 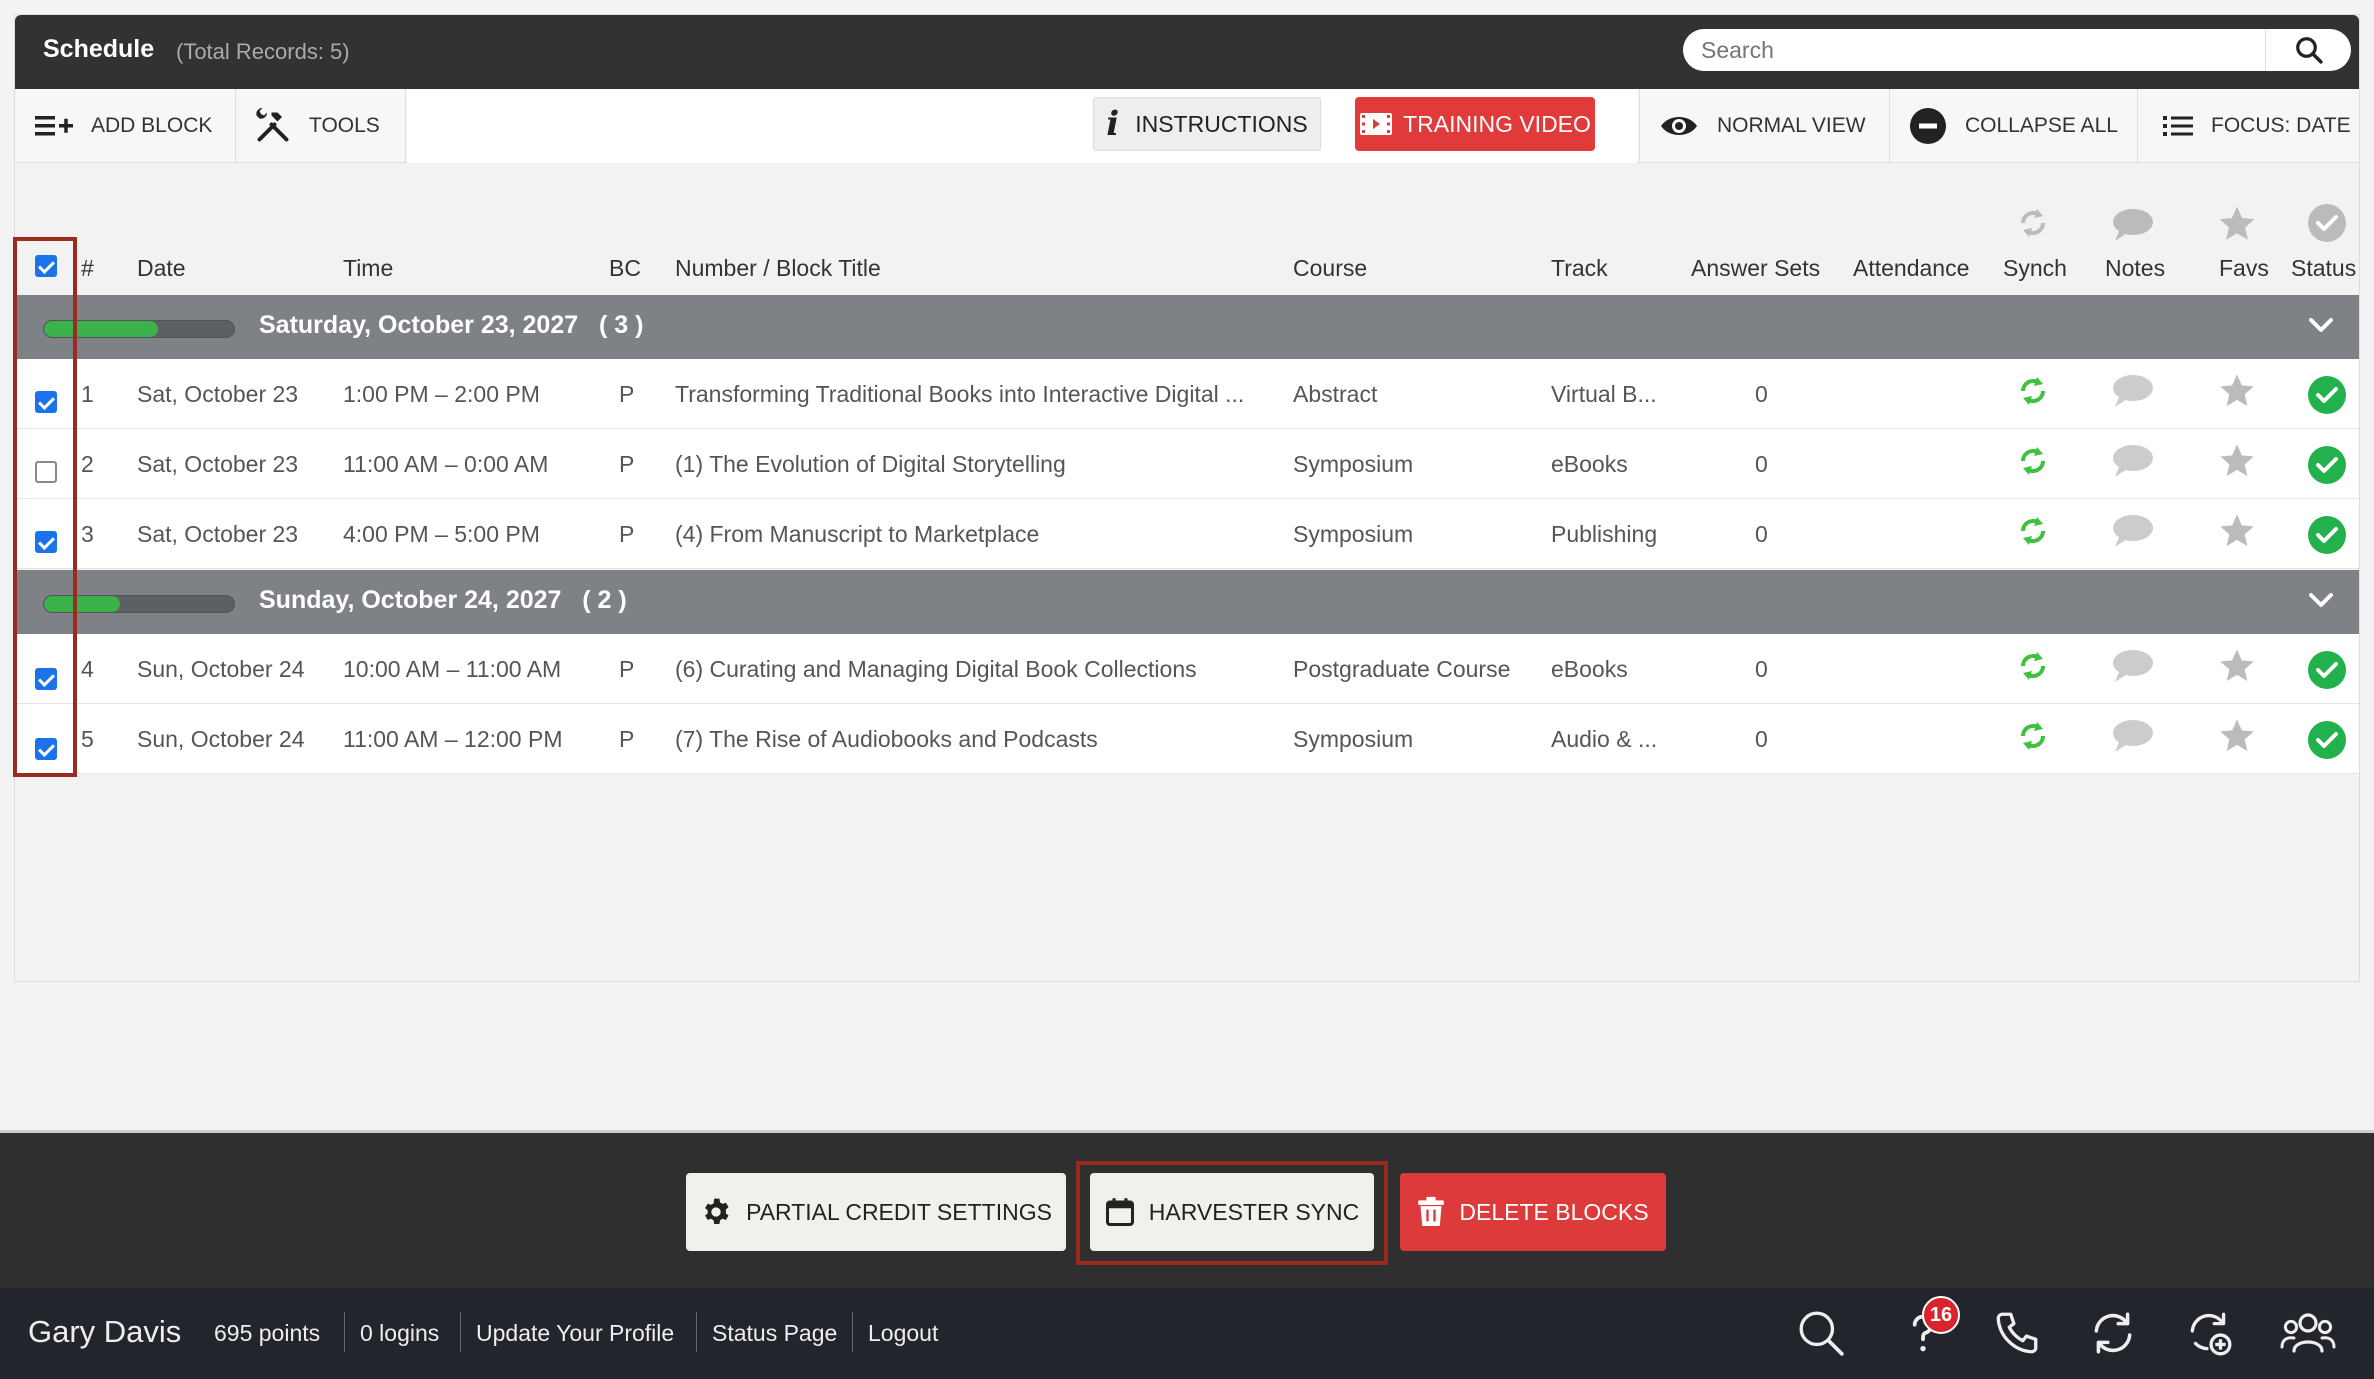 What do you see at coordinates (317, 126) in the screenshot?
I see `tools-button: TOOLS` at bounding box center [317, 126].